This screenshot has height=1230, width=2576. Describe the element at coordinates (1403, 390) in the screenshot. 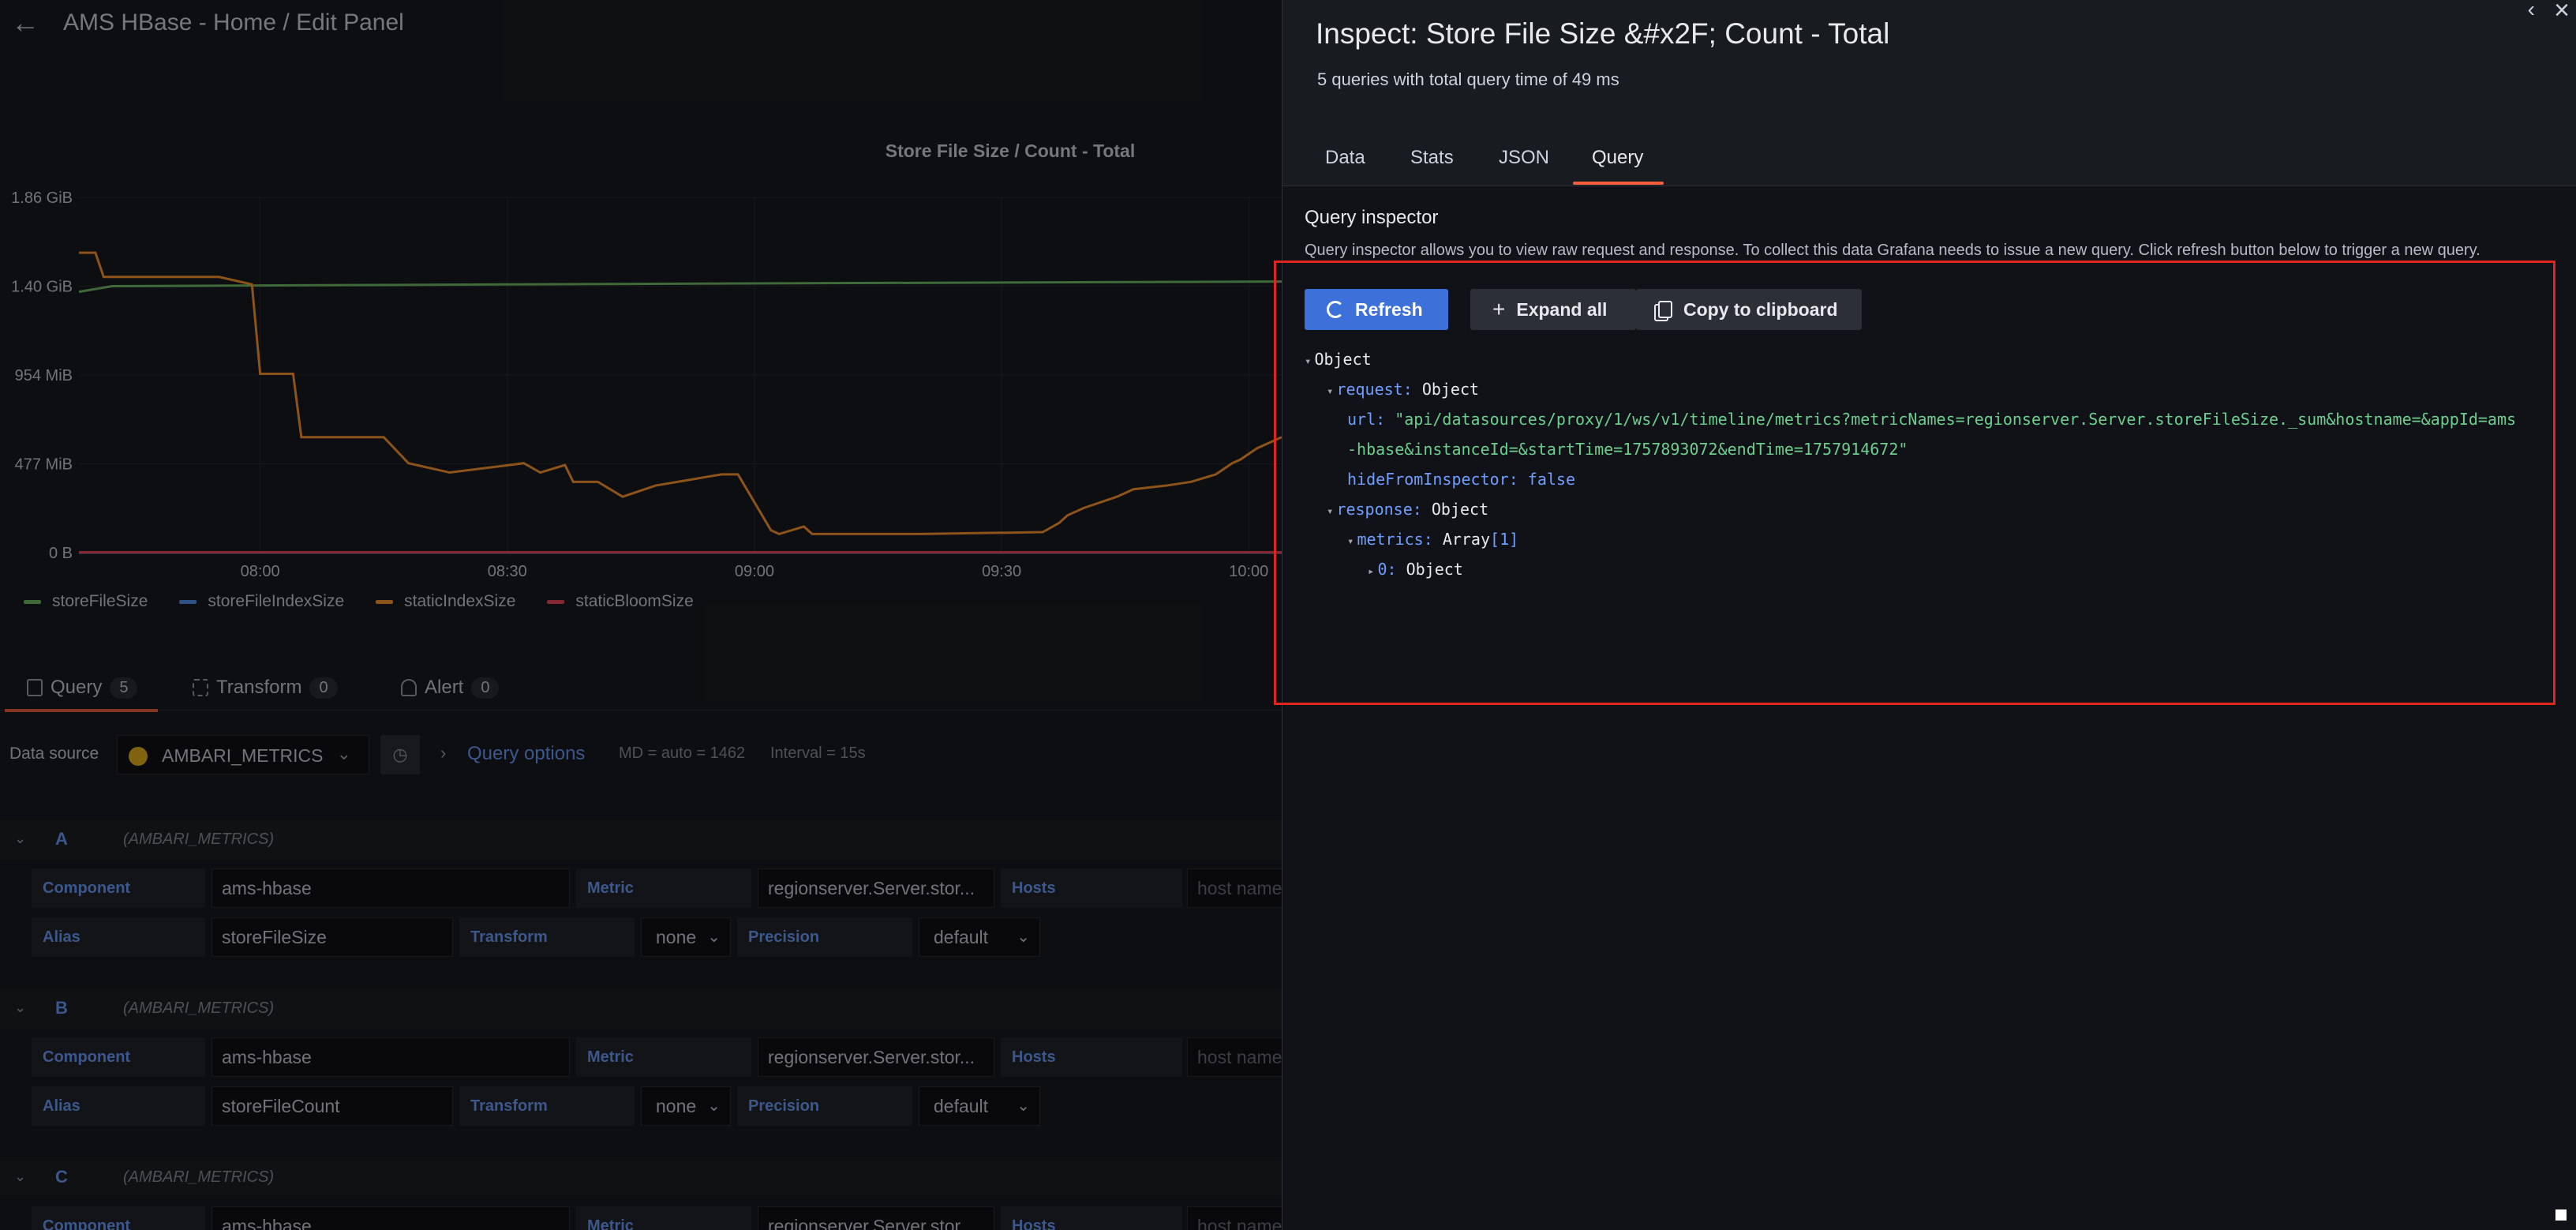

I see `tree-node-request: ▾ request: Object` at that location.